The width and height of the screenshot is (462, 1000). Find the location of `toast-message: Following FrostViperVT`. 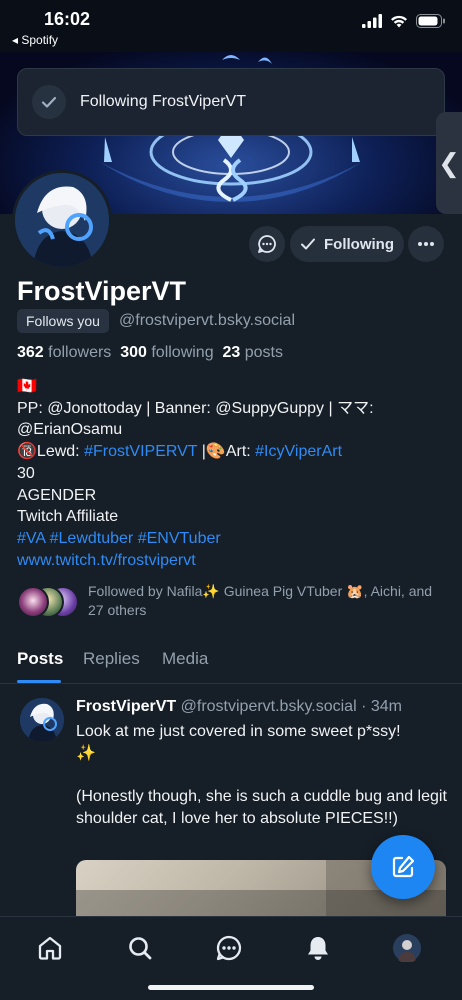

toast-message: Following FrostViperVT is located at coordinates (163, 101).